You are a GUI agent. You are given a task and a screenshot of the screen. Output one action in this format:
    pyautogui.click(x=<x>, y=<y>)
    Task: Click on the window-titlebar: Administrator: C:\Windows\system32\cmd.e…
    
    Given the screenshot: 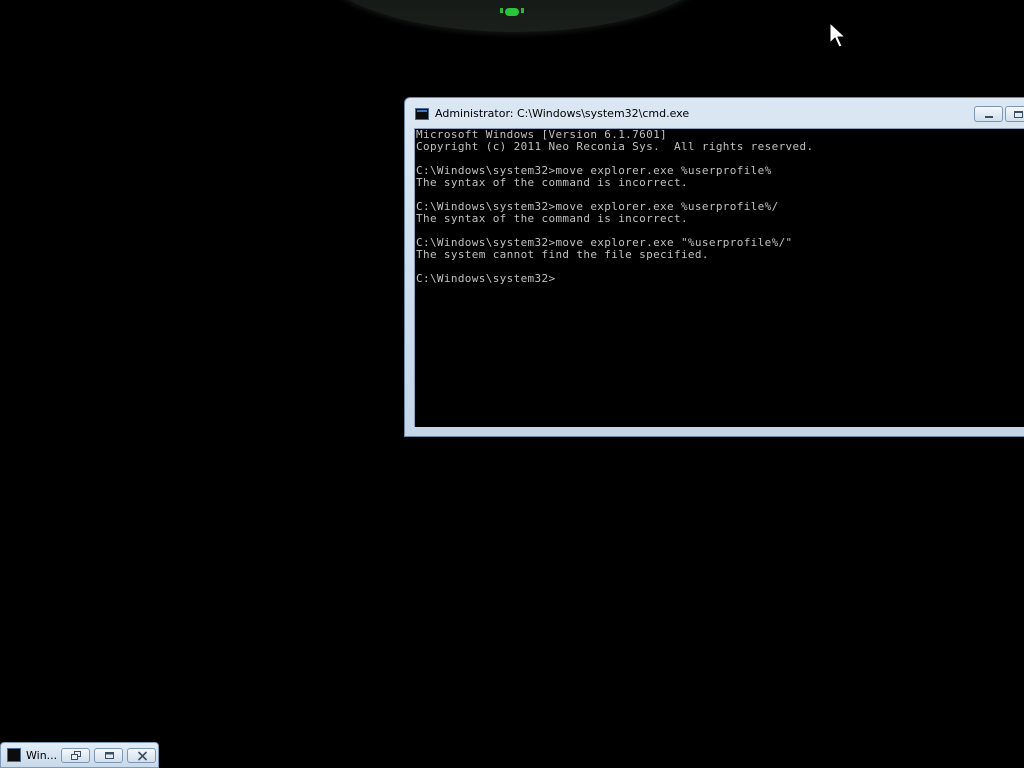 What is the action you would take?
    pyautogui.click(x=714, y=113)
    